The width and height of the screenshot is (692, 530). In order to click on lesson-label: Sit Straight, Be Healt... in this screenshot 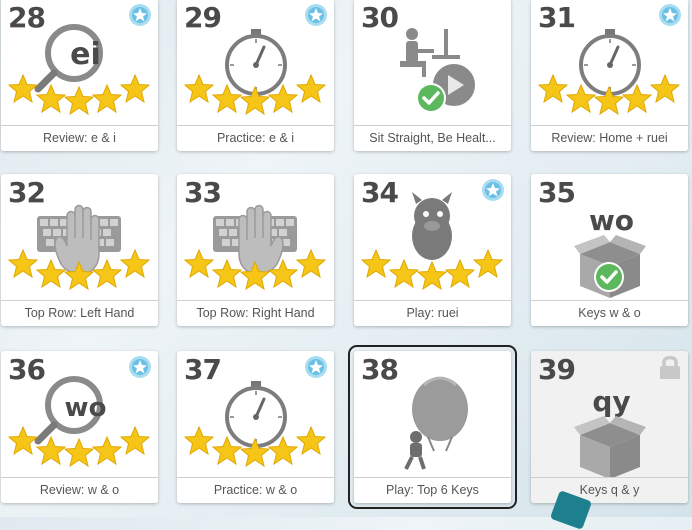, I will do `click(432, 138)`.